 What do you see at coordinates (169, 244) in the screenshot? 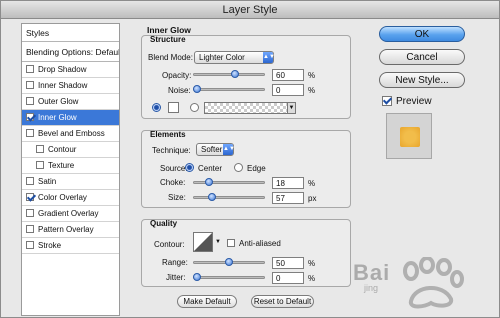
I see `contour-label: Contour:` at bounding box center [169, 244].